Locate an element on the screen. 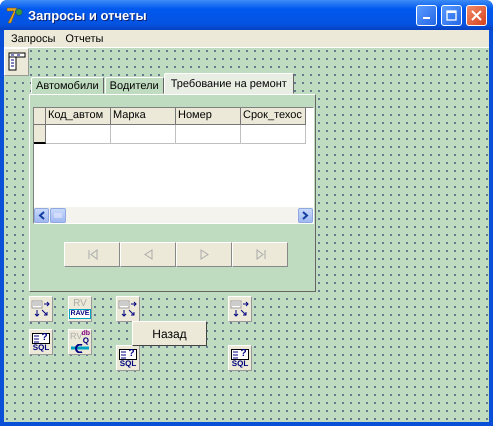  back-button: Назад is located at coordinates (169, 333).